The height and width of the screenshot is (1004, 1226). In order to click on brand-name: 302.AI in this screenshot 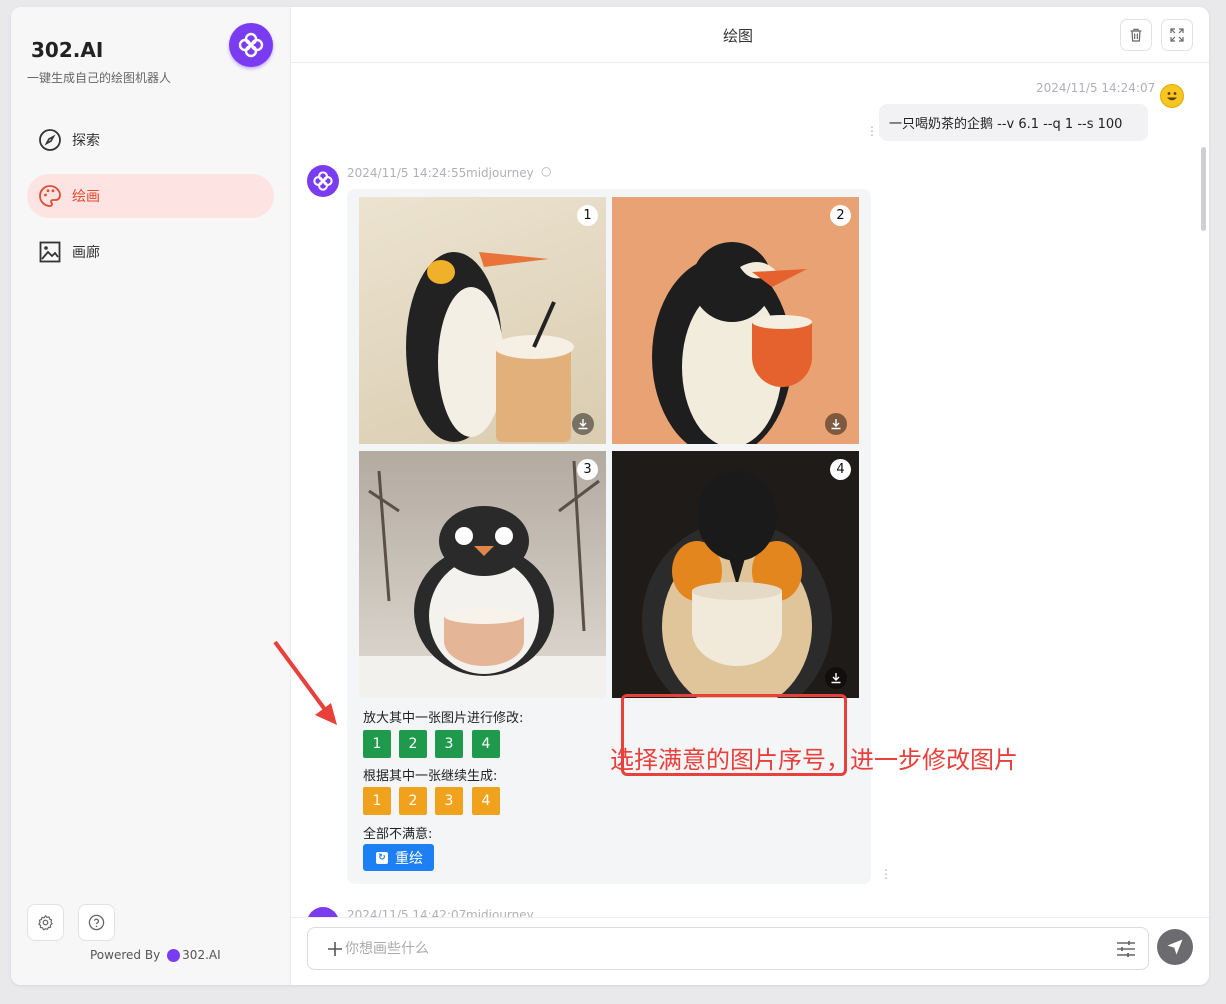, I will do `click(67, 50)`.